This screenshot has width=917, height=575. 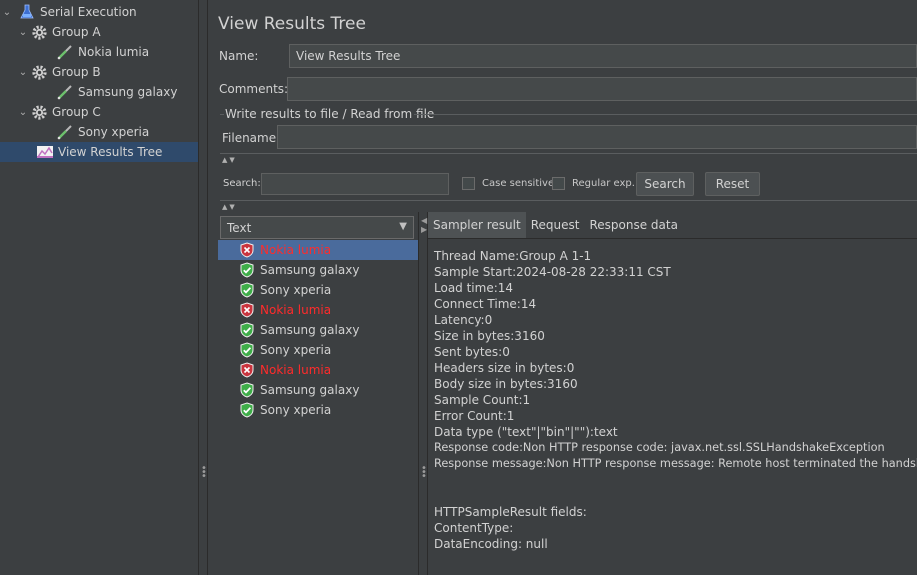 I want to click on tree-item-view-results-tree: View Results Tree, so click(x=99, y=152).